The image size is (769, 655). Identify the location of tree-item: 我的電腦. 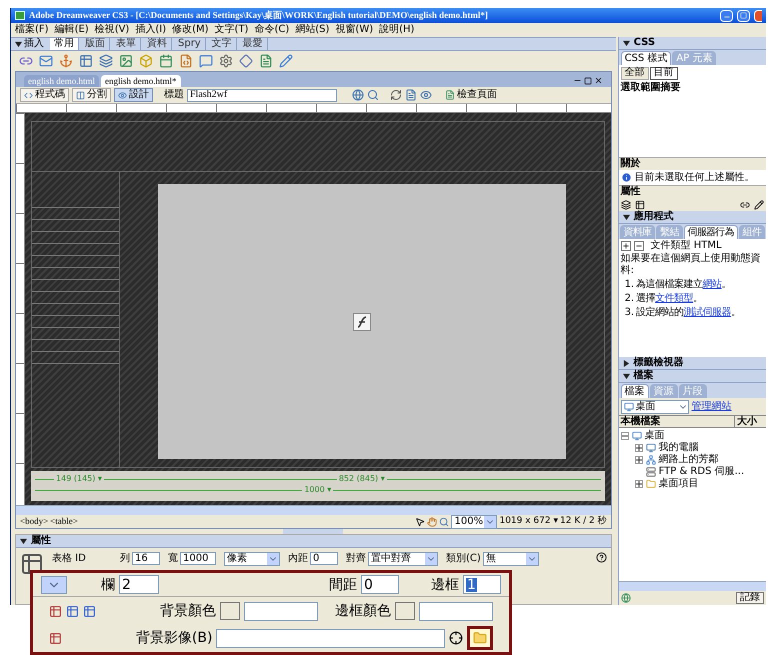
(678, 448).